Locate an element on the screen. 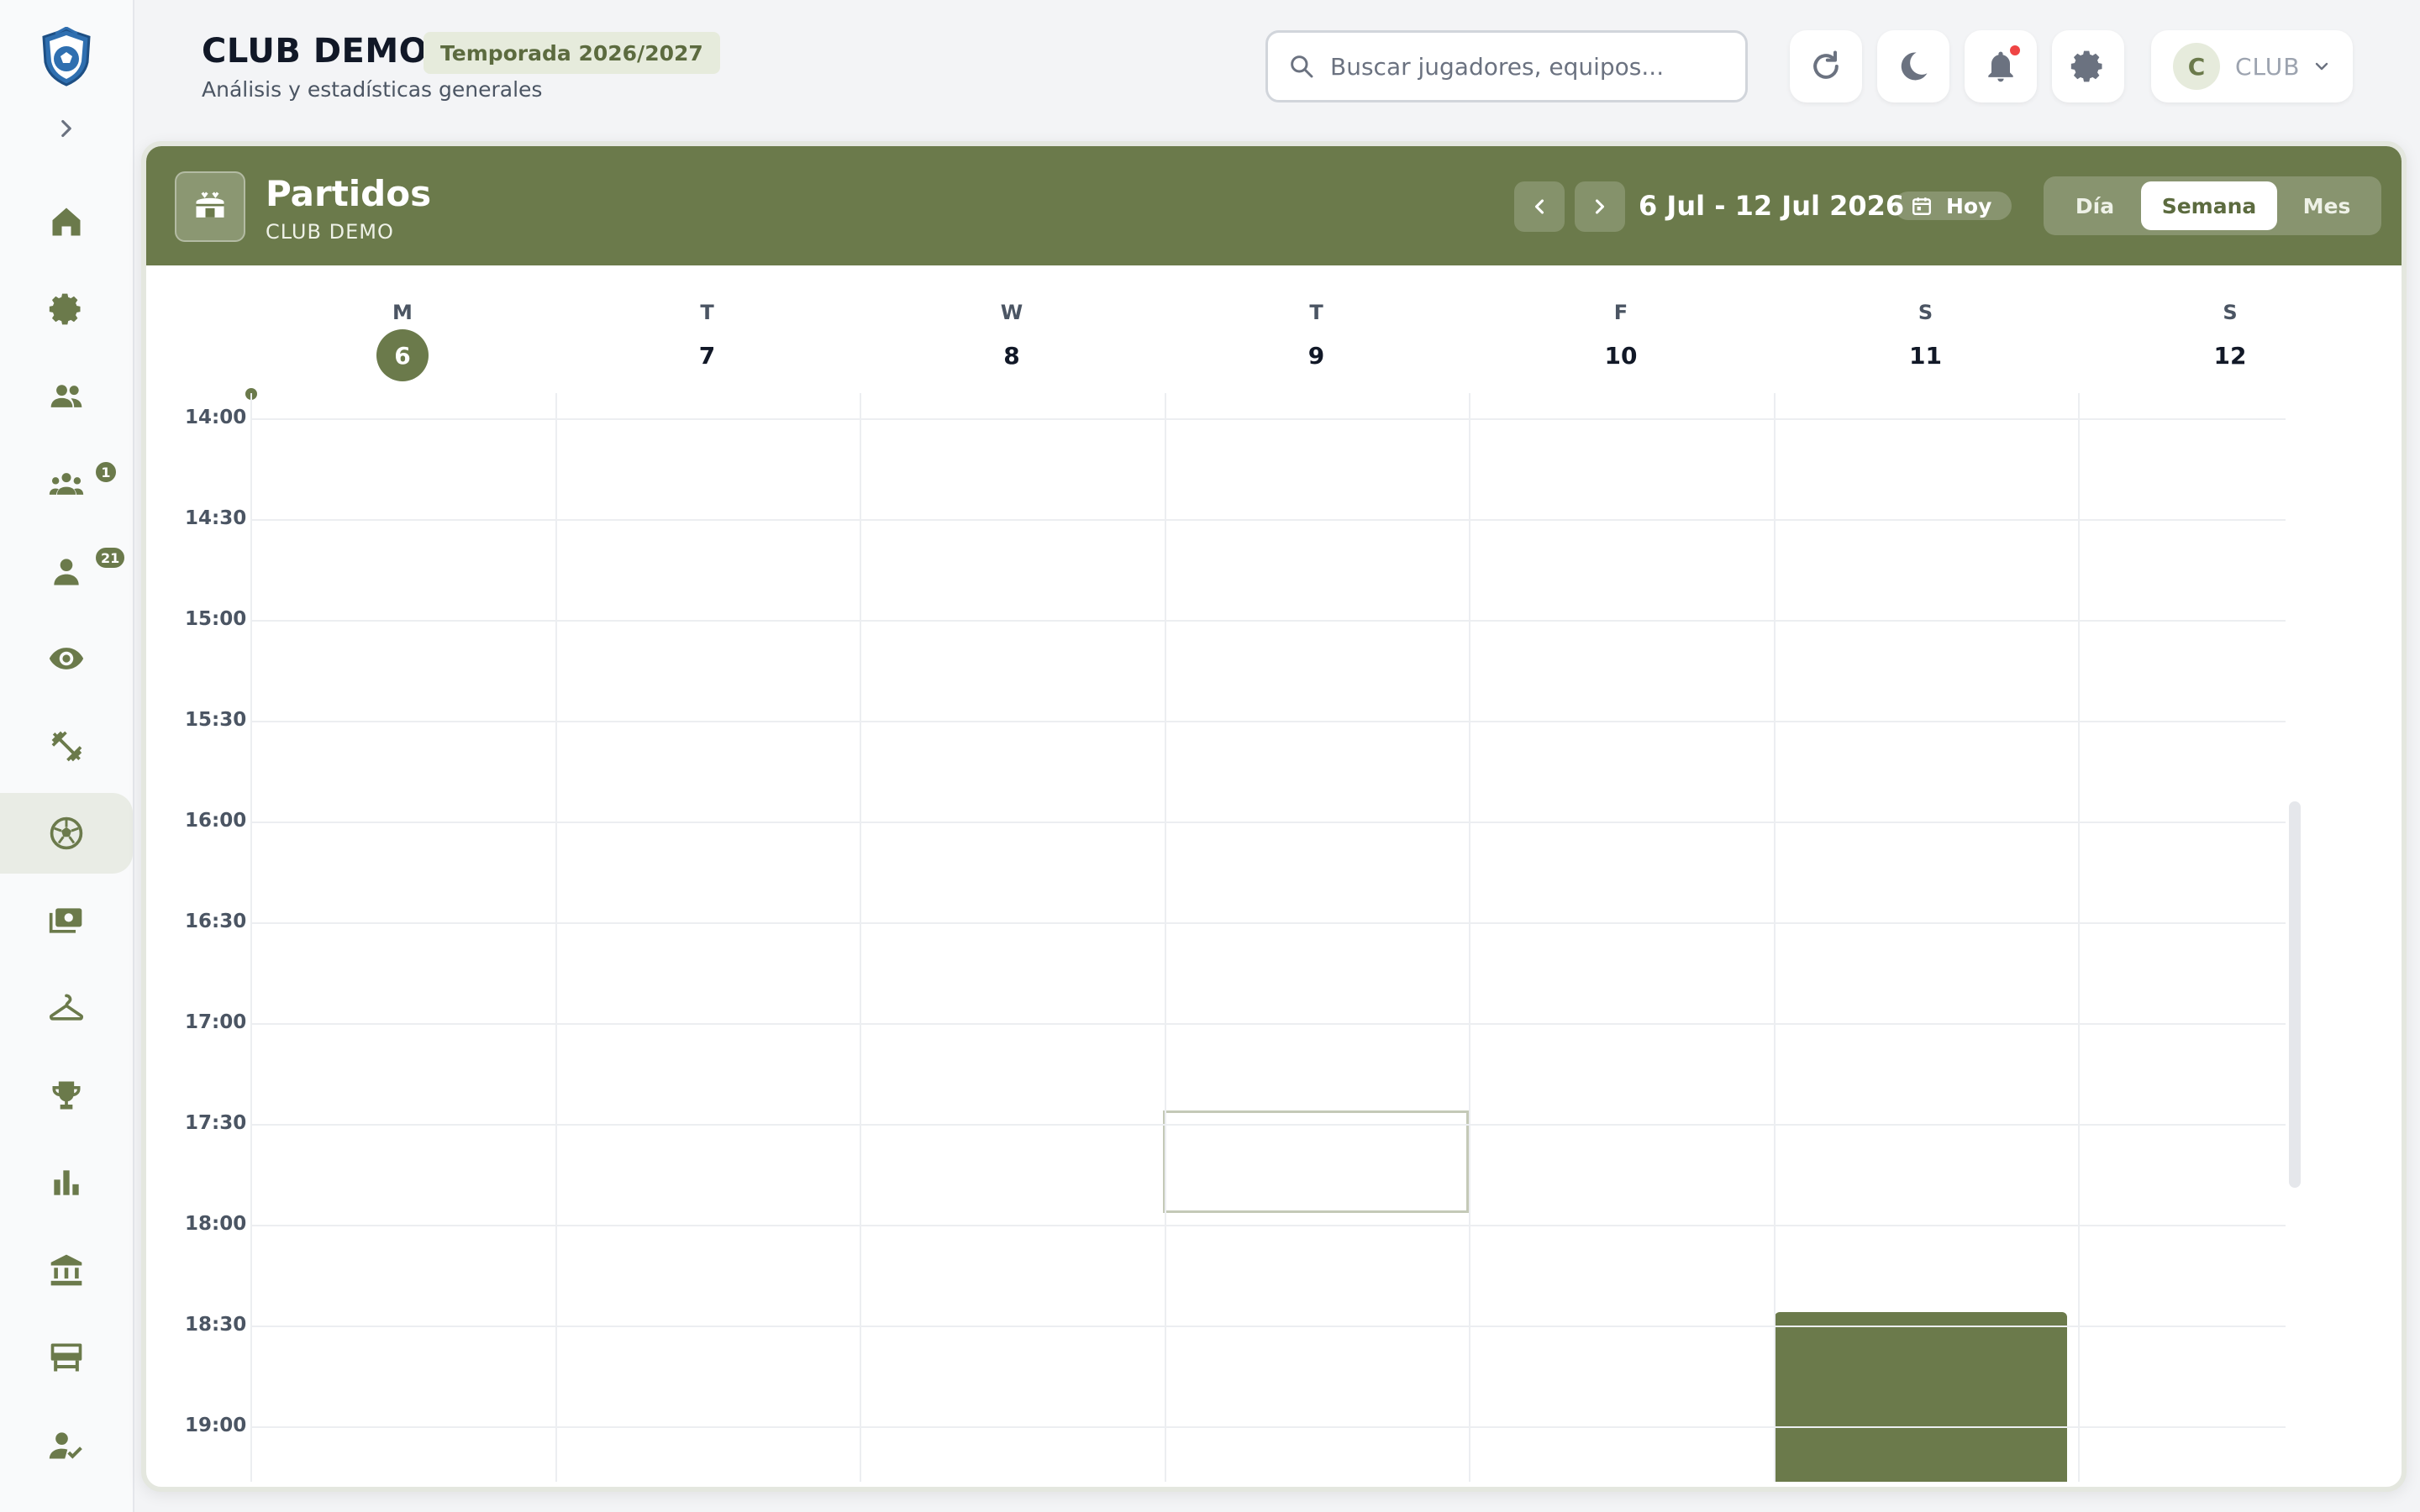  time-label: 14:00 is located at coordinates (216, 417).